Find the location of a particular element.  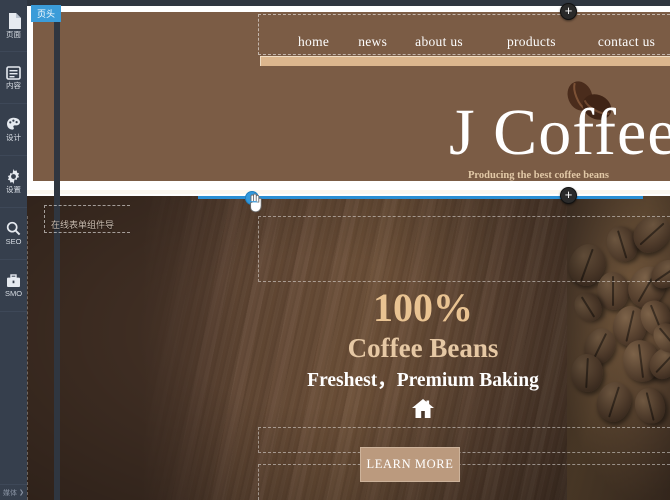

hero-placeholder-middle is located at coordinates (464, 440).